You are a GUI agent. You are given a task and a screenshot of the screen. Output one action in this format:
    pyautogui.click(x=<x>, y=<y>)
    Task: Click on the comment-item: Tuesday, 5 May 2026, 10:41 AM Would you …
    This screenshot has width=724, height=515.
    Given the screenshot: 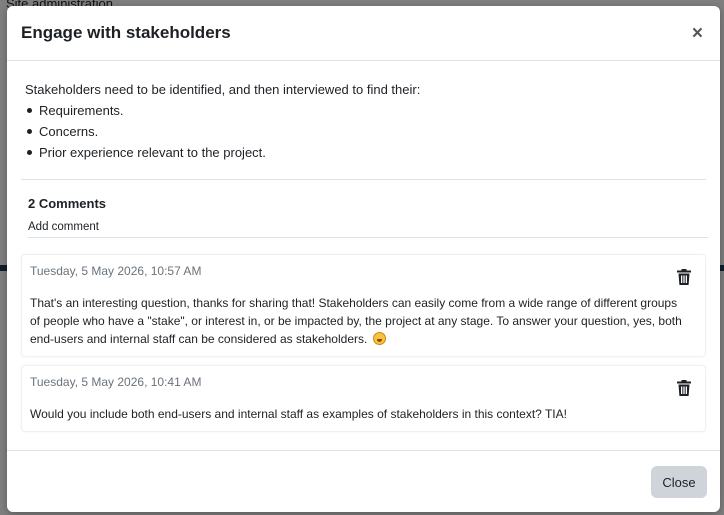 What is the action you would take?
    pyautogui.click(x=363, y=398)
    